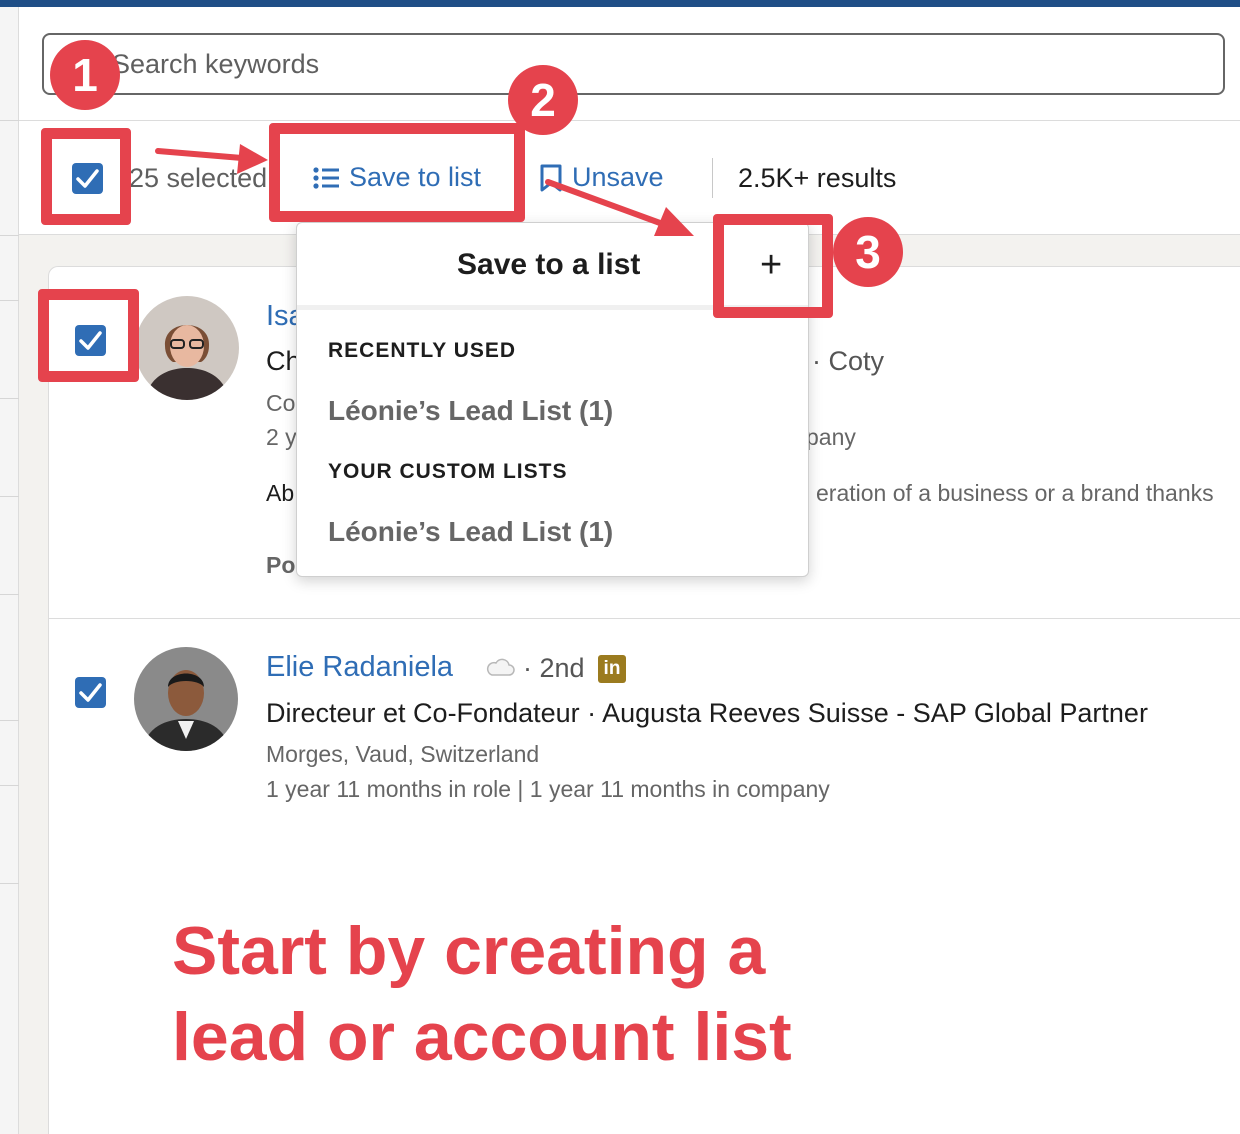 Image resolution: width=1240 pixels, height=1134 pixels. What do you see at coordinates (543, 100) in the screenshot?
I see `step-2-badge: 2` at bounding box center [543, 100].